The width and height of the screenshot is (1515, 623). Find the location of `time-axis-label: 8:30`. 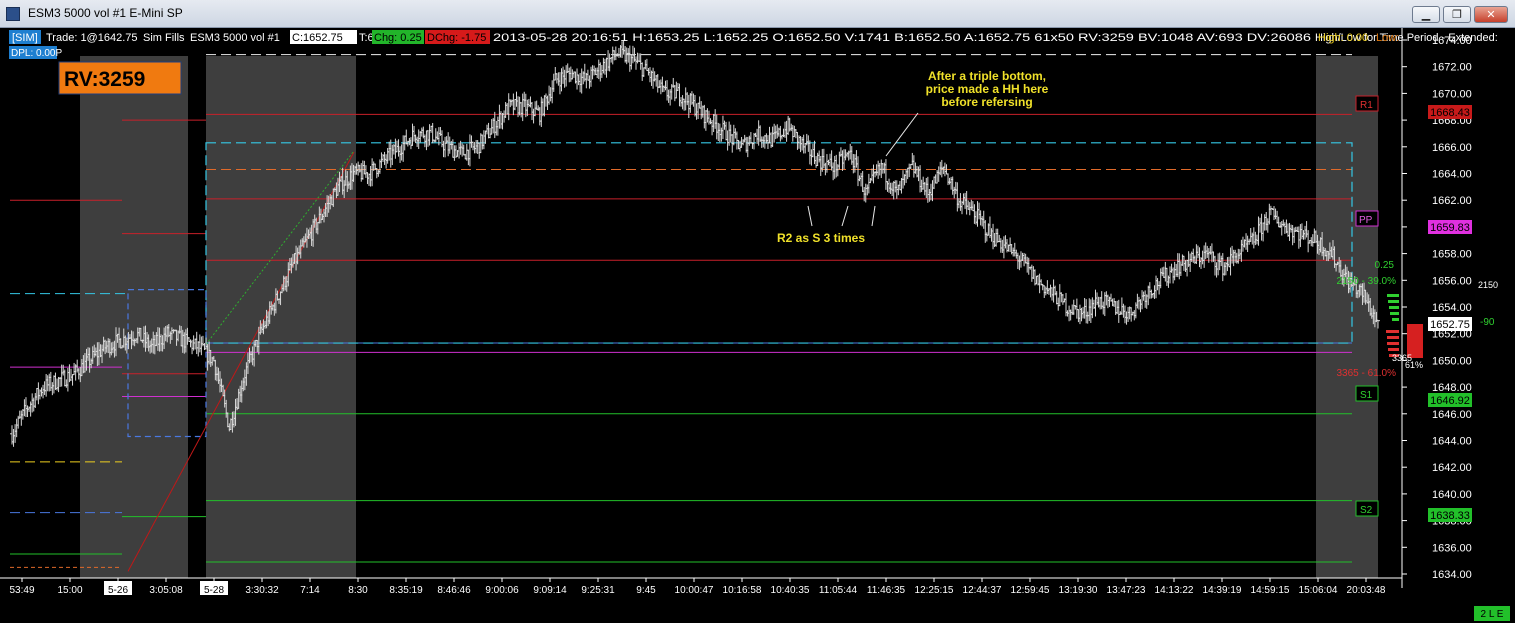

time-axis-label: 8:30 is located at coordinates (358, 590).